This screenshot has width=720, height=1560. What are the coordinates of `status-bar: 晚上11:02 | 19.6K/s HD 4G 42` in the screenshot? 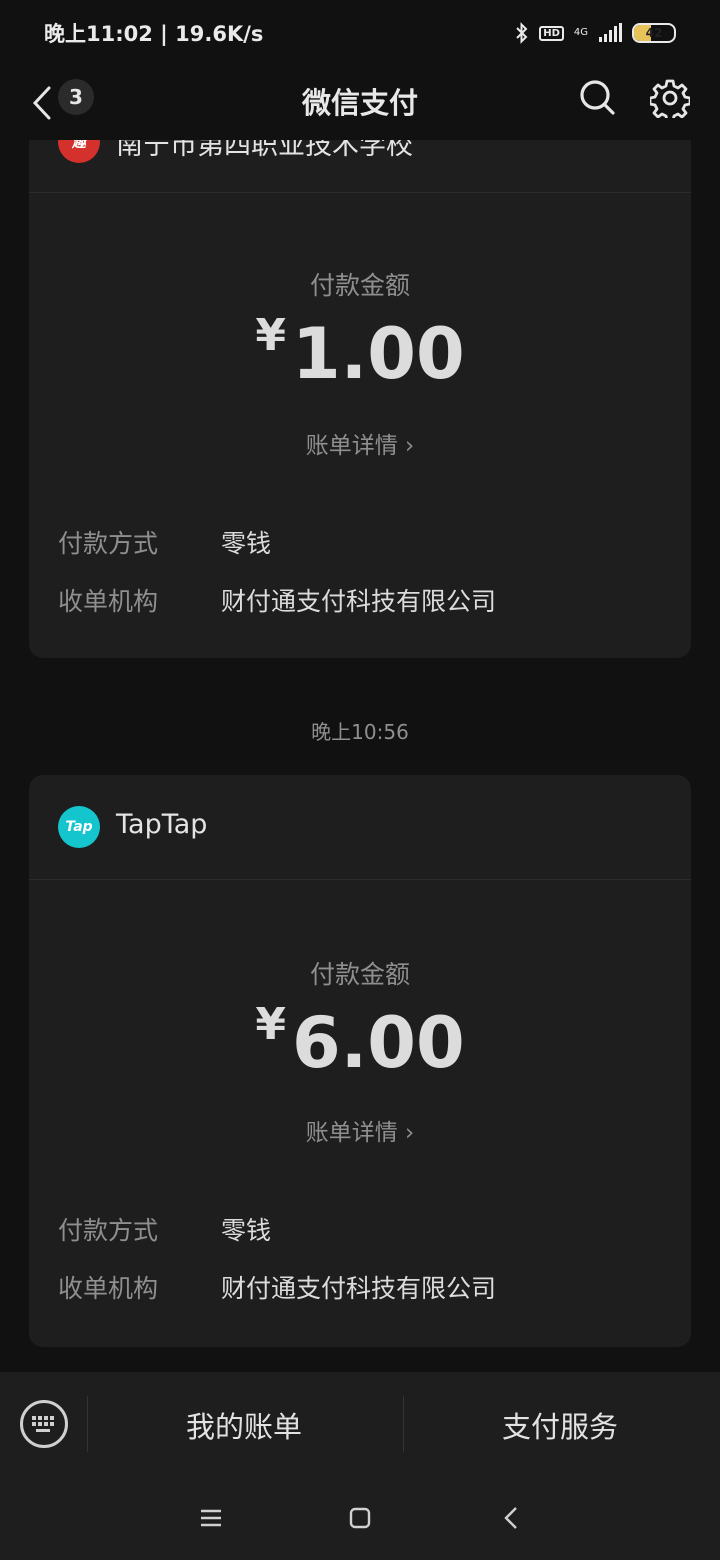 It's located at (360, 33).